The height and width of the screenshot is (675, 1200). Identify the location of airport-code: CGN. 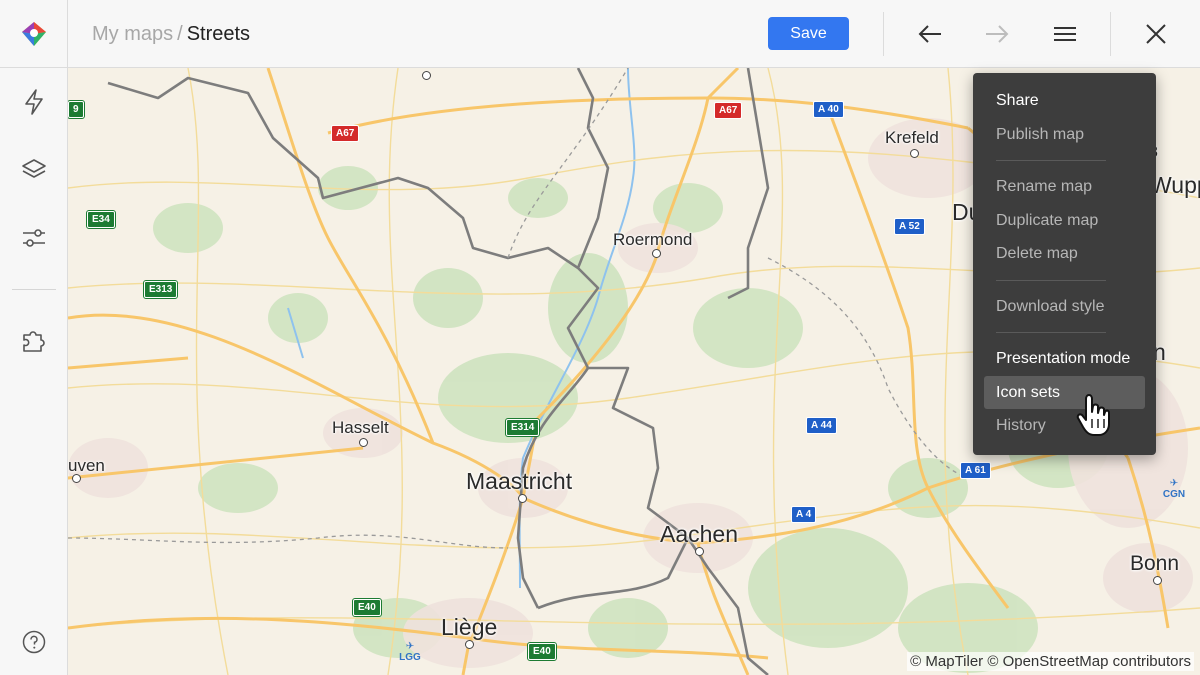
(1174, 494).